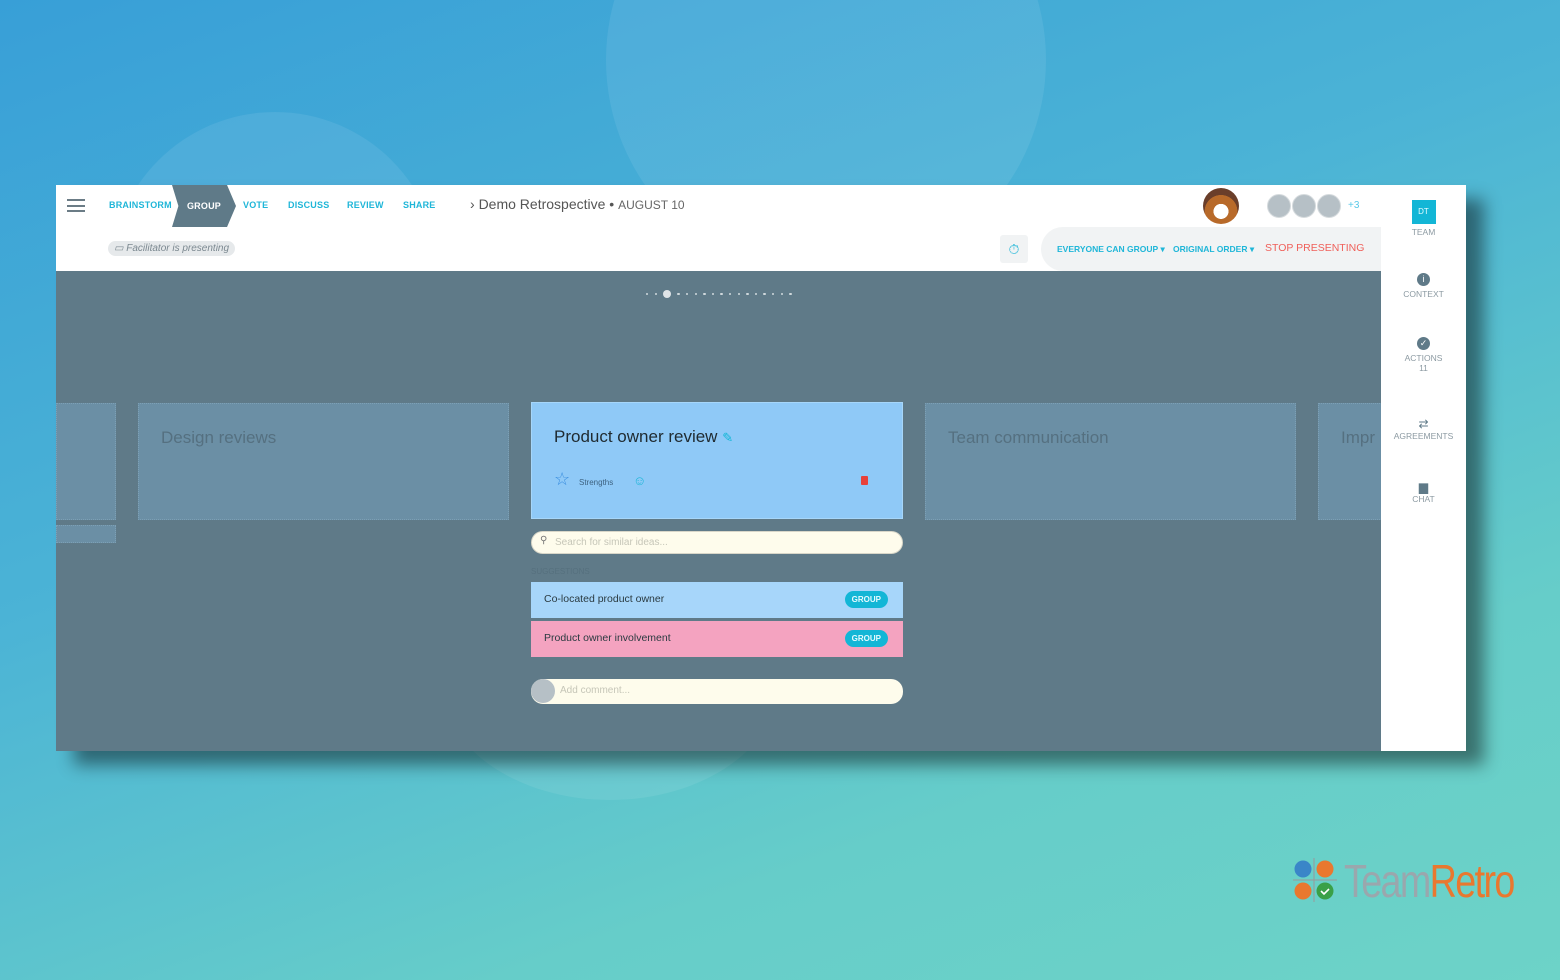 Image resolution: width=1560 pixels, height=980 pixels. What do you see at coordinates (562, 479) in the screenshot?
I see `star-icon: ☆` at bounding box center [562, 479].